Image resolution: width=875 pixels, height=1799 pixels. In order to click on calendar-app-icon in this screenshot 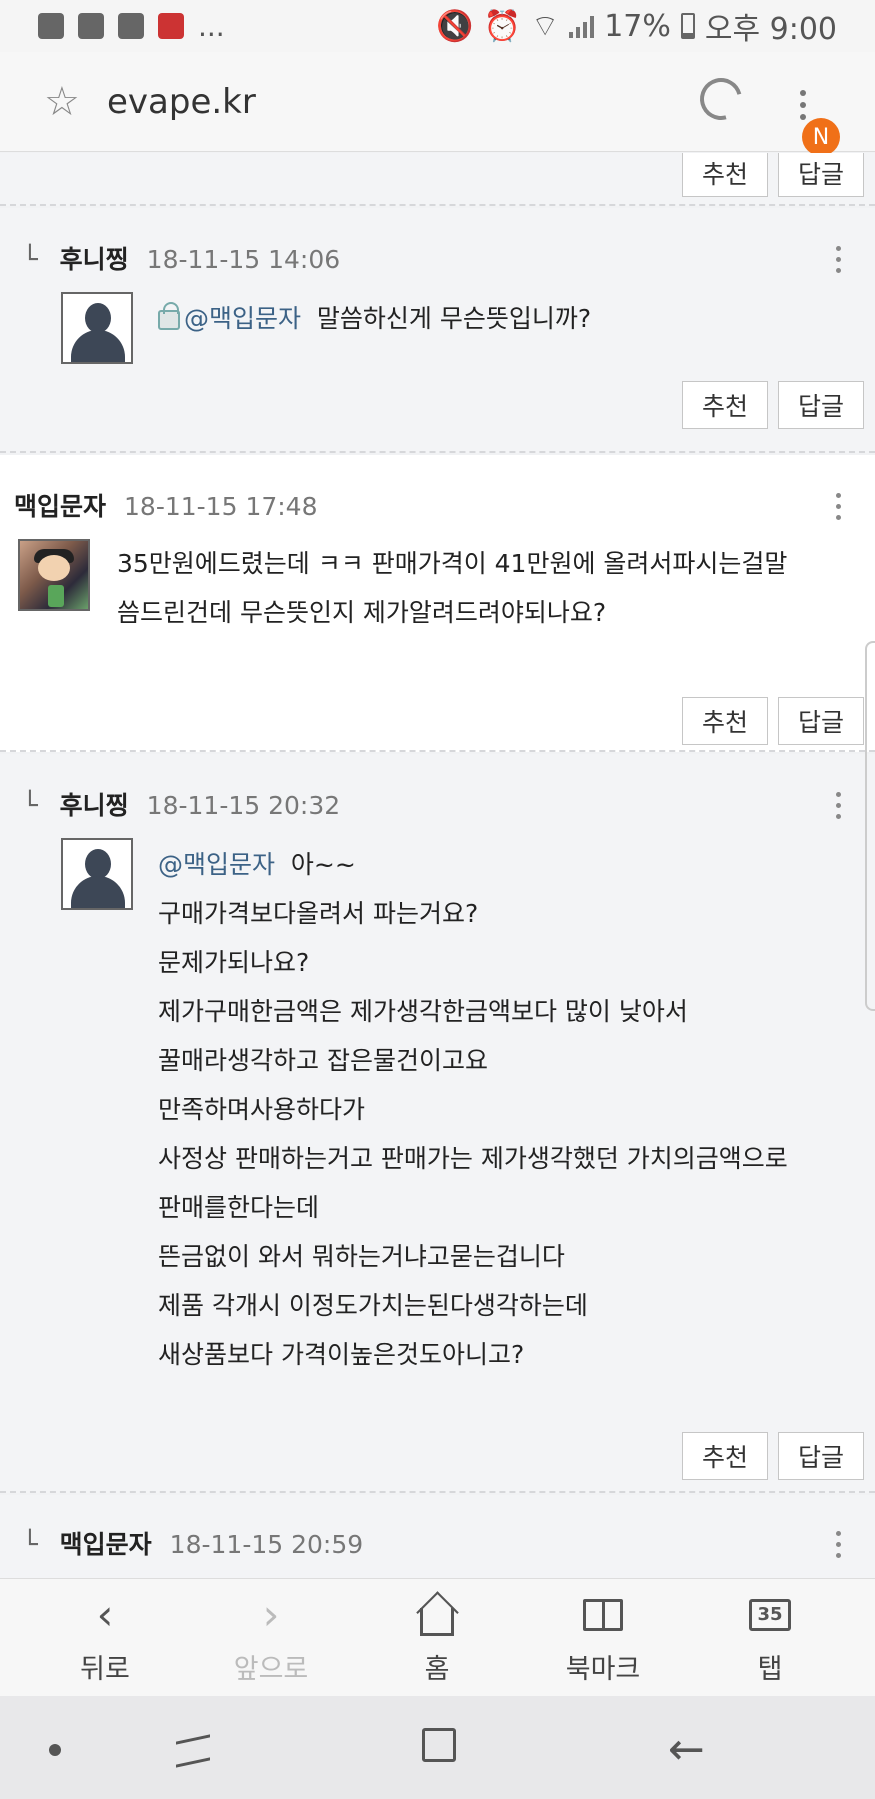, I will do `click(171, 26)`.